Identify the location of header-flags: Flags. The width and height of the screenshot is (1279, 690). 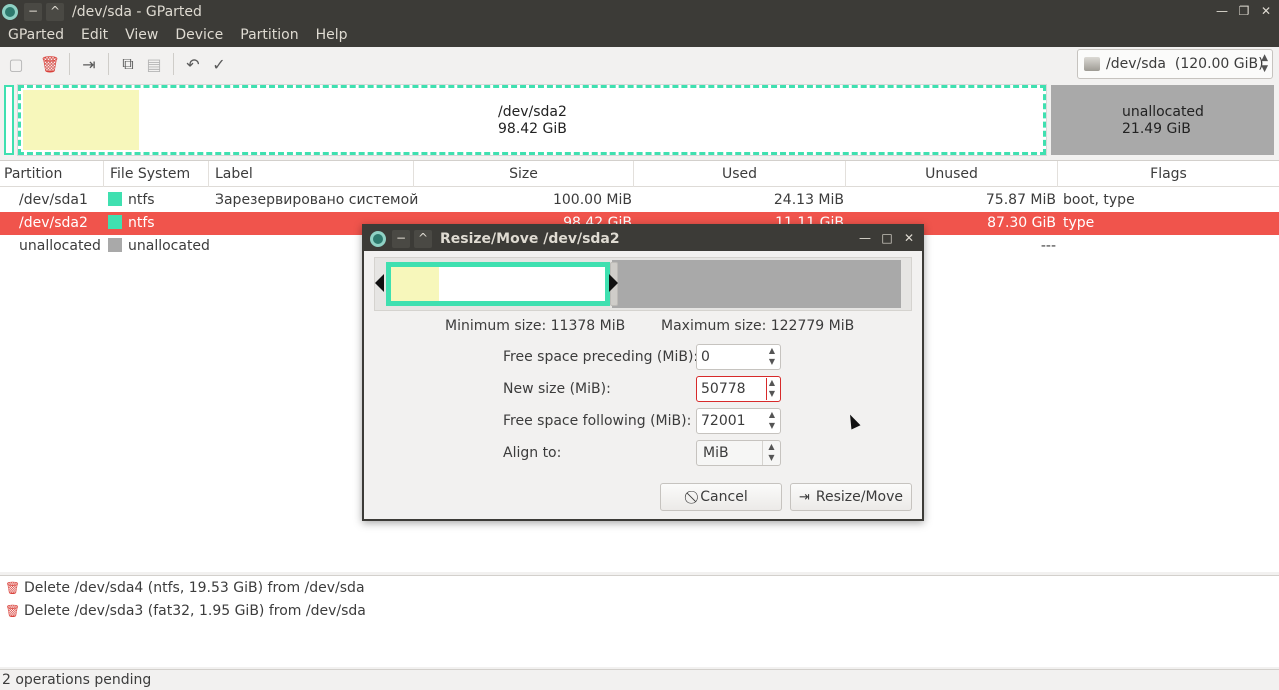
(1168, 174).